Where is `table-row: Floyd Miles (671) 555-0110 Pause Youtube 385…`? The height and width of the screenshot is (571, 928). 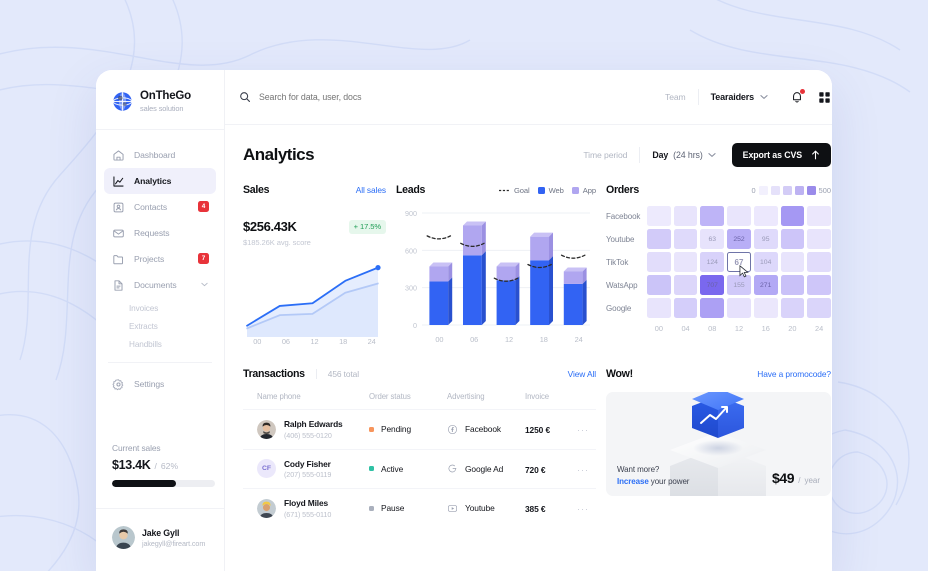 table-row: Floyd Miles (671) 555-0110 Pause Youtube 385… is located at coordinates (419, 508).